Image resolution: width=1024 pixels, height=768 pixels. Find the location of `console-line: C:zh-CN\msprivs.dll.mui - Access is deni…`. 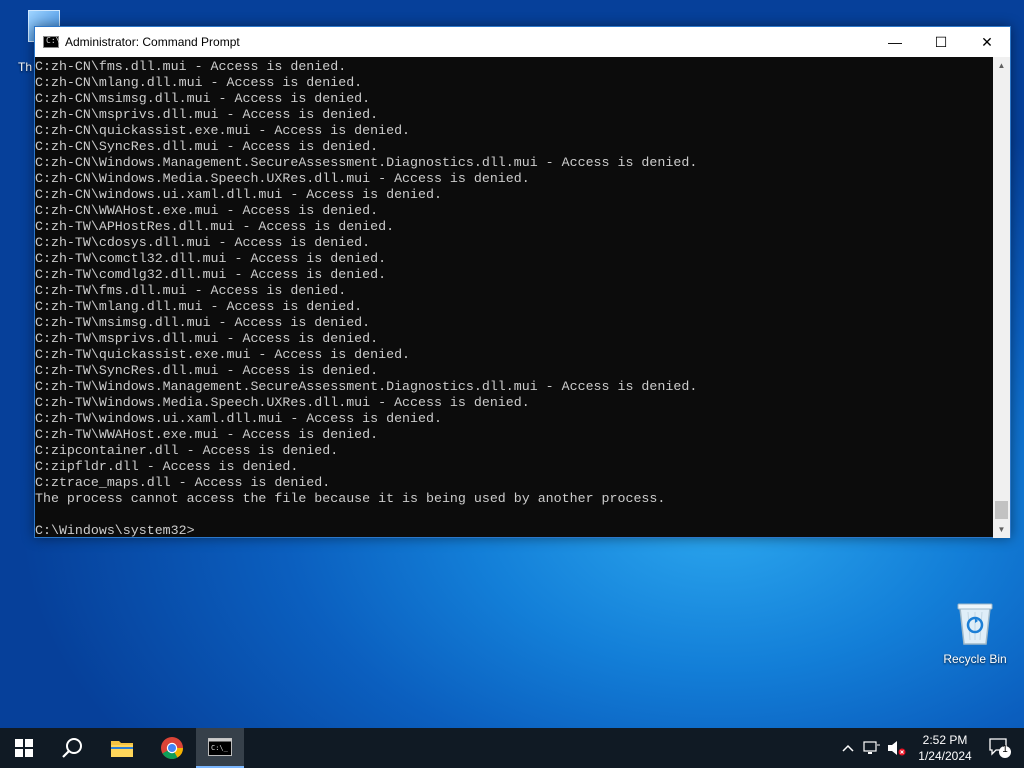

console-line: C:zh-CN\msprivs.dll.mui - Access is deni… is located at coordinates (207, 114).